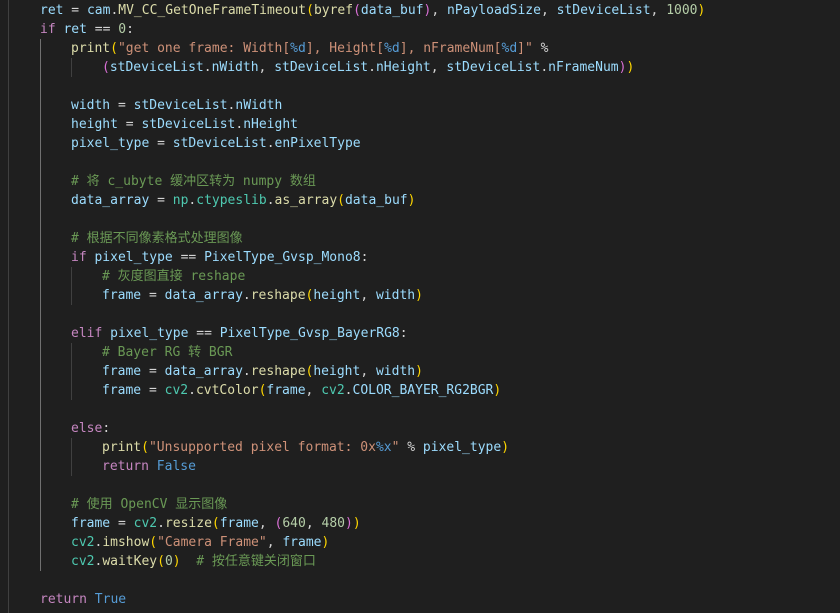 The height and width of the screenshot is (613, 840). Describe the element at coordinates (167, 352) in the screenshot. I see `comment-token: # Bayer RG 转 BGR` at that location.